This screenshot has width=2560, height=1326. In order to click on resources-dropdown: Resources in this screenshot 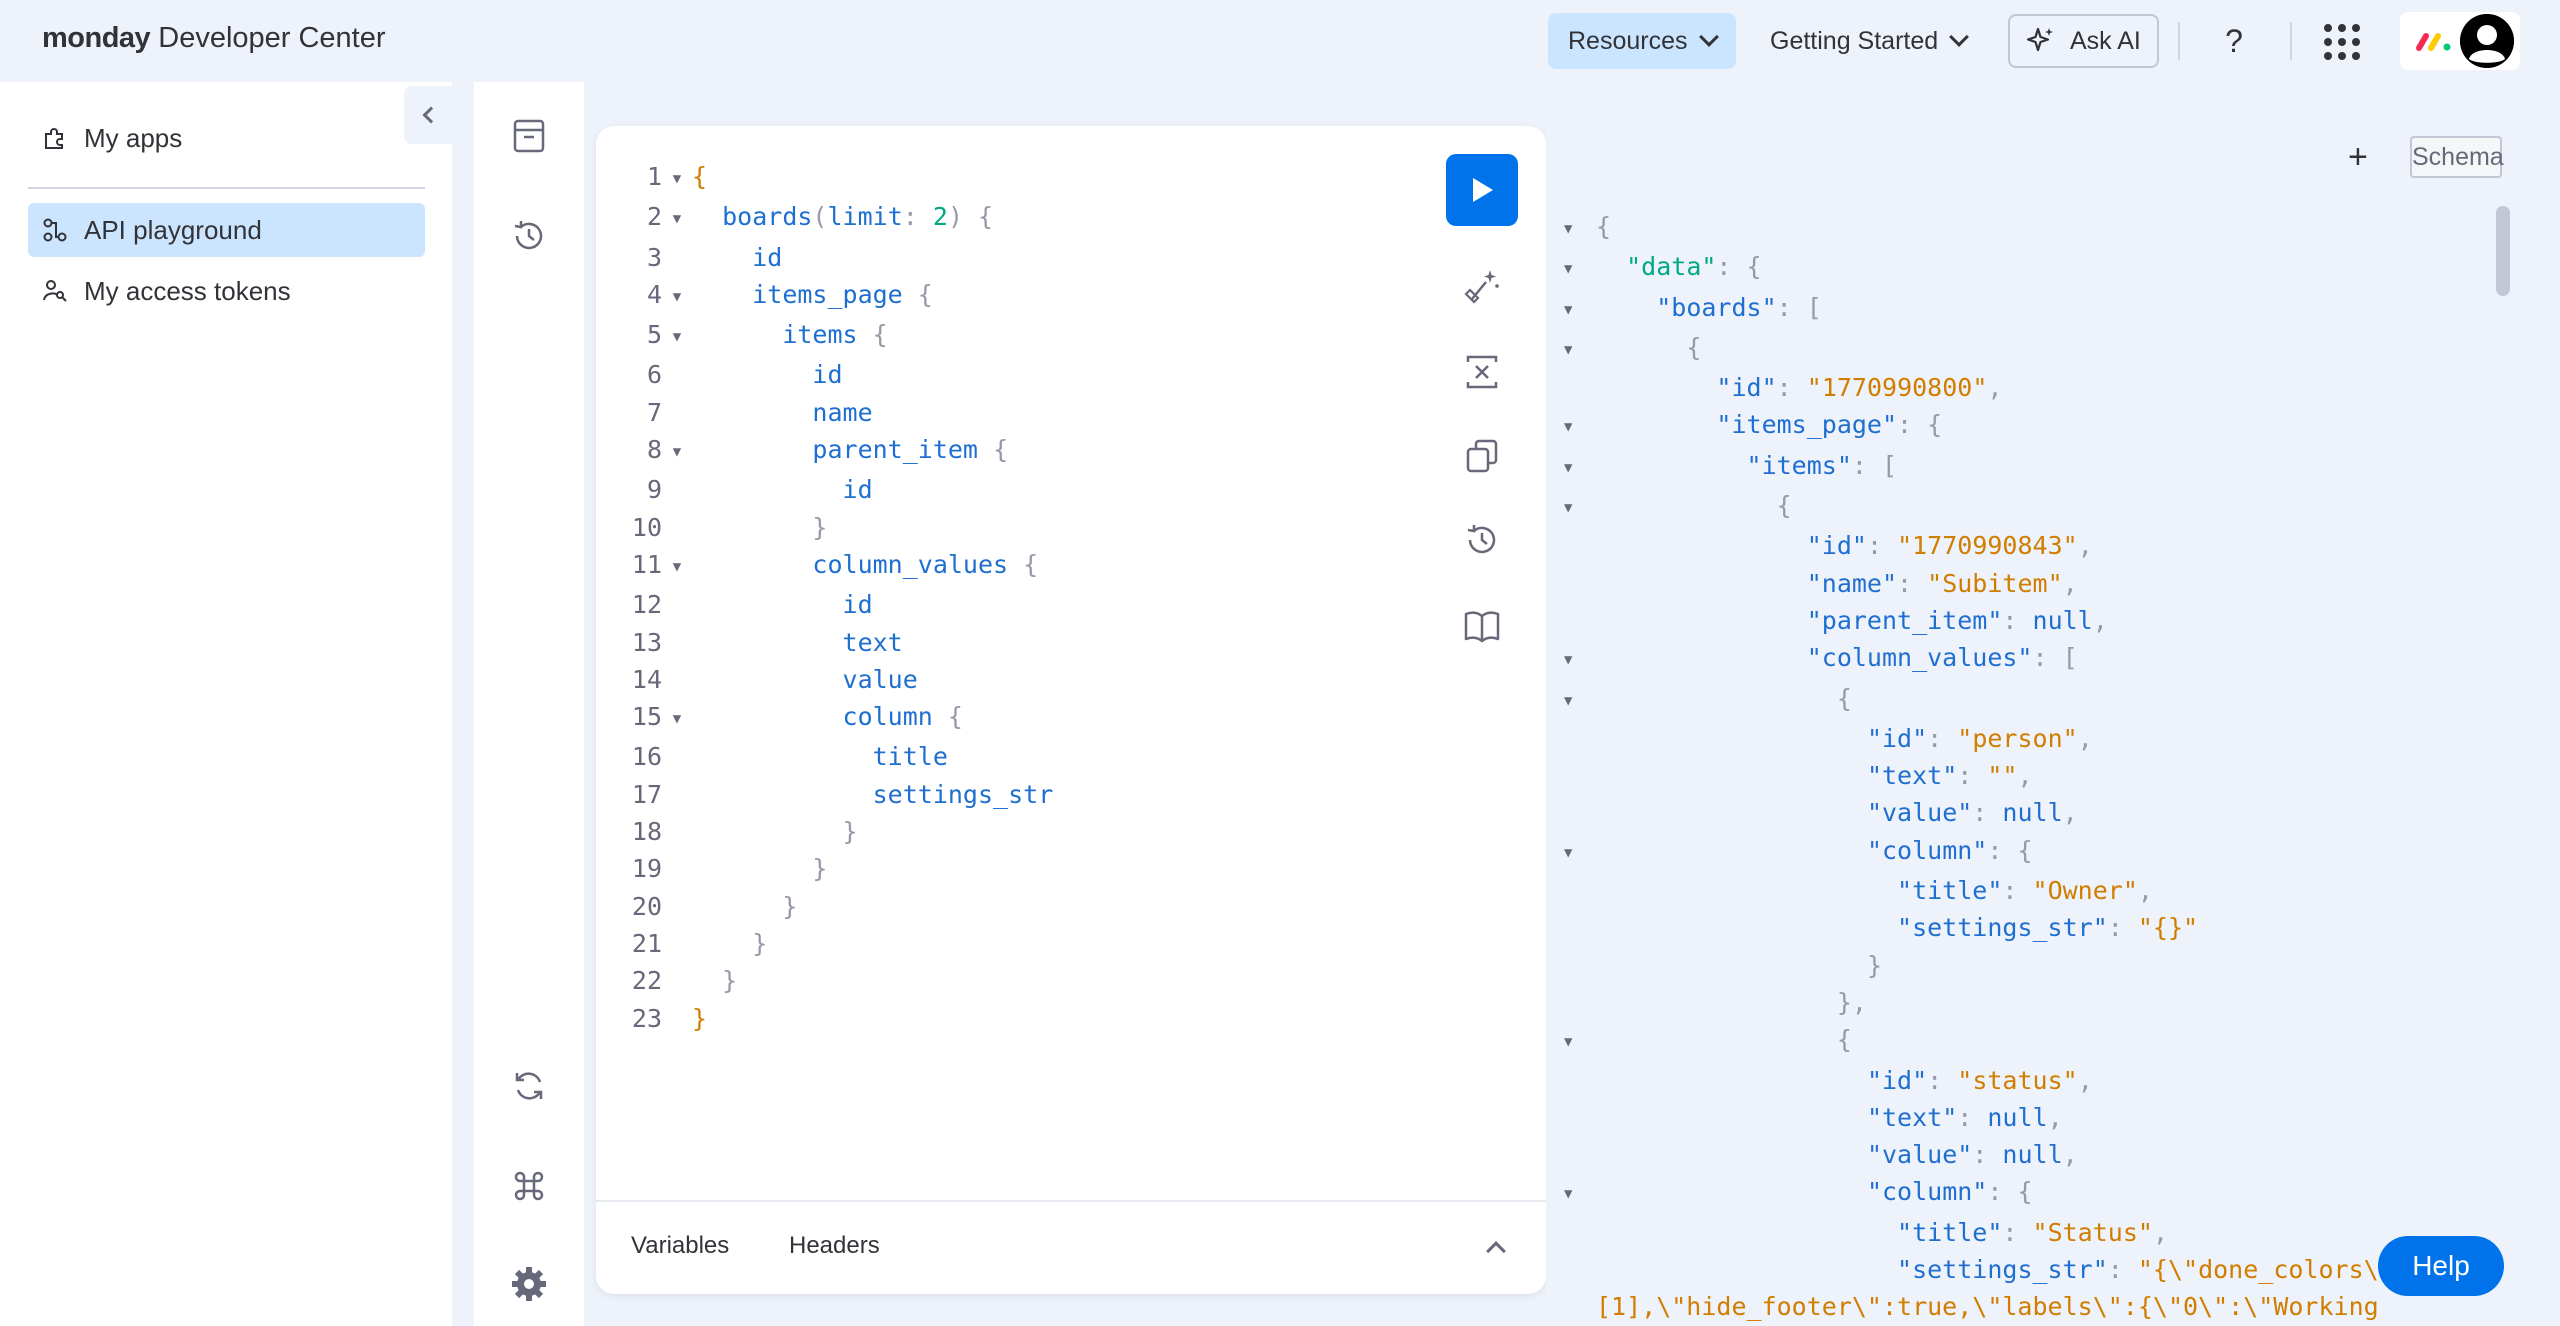, I will do `click(1642, 41)`.